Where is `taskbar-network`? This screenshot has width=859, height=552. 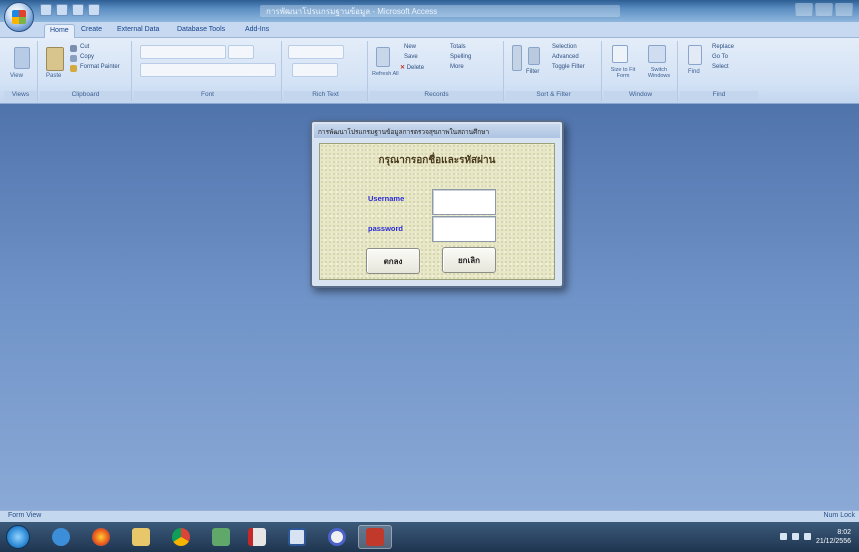
taskbar-network is located at coordinates (337, 537).